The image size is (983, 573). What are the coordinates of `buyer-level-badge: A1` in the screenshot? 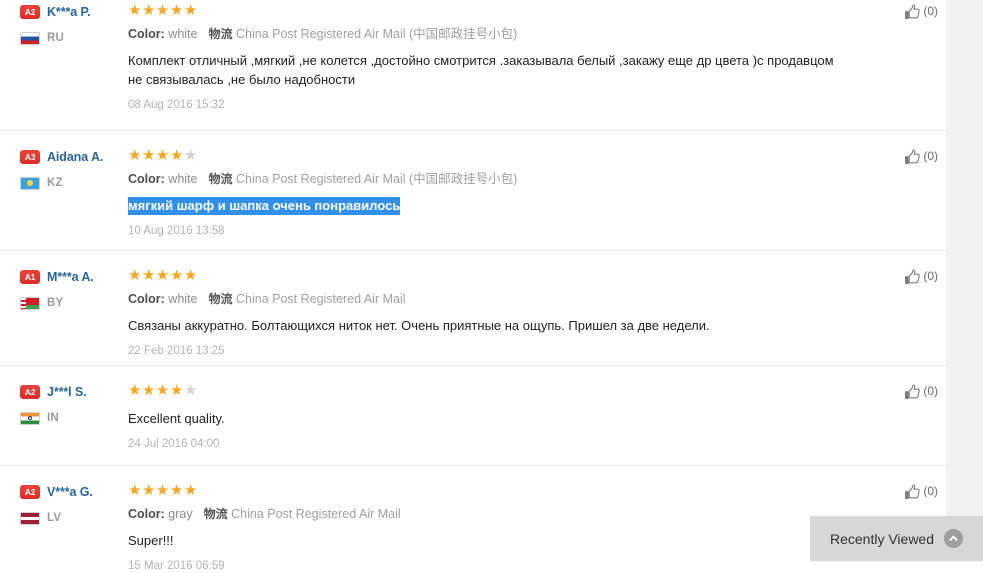 It's located at (30, 277).